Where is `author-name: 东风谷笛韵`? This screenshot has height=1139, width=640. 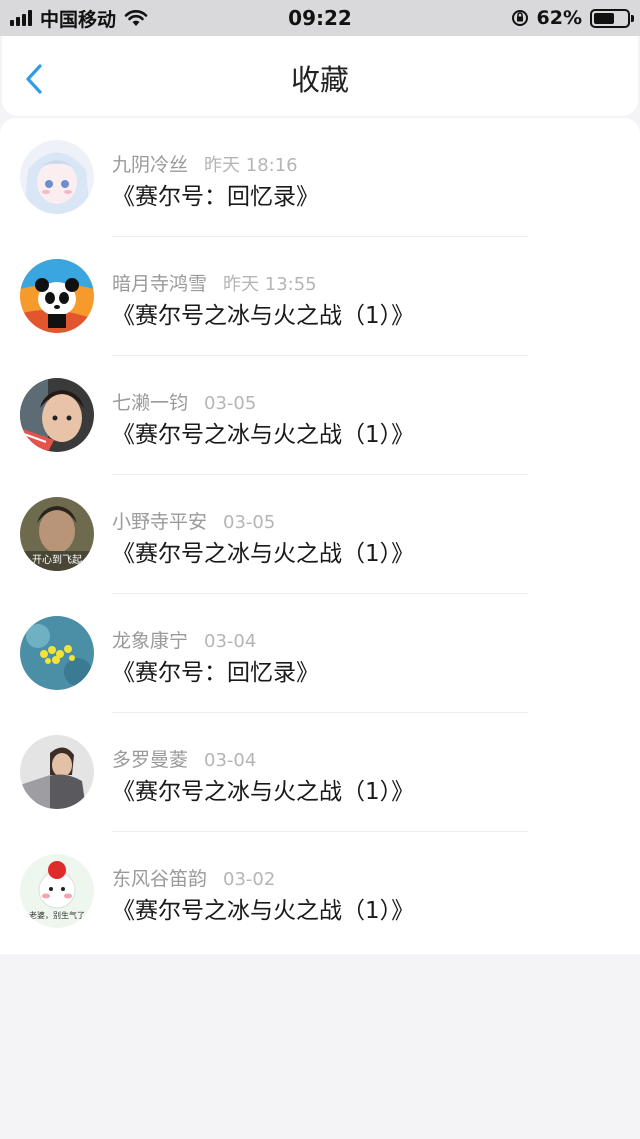
author-name: 东风谷笛韵 is located at coordinates (159, 879).